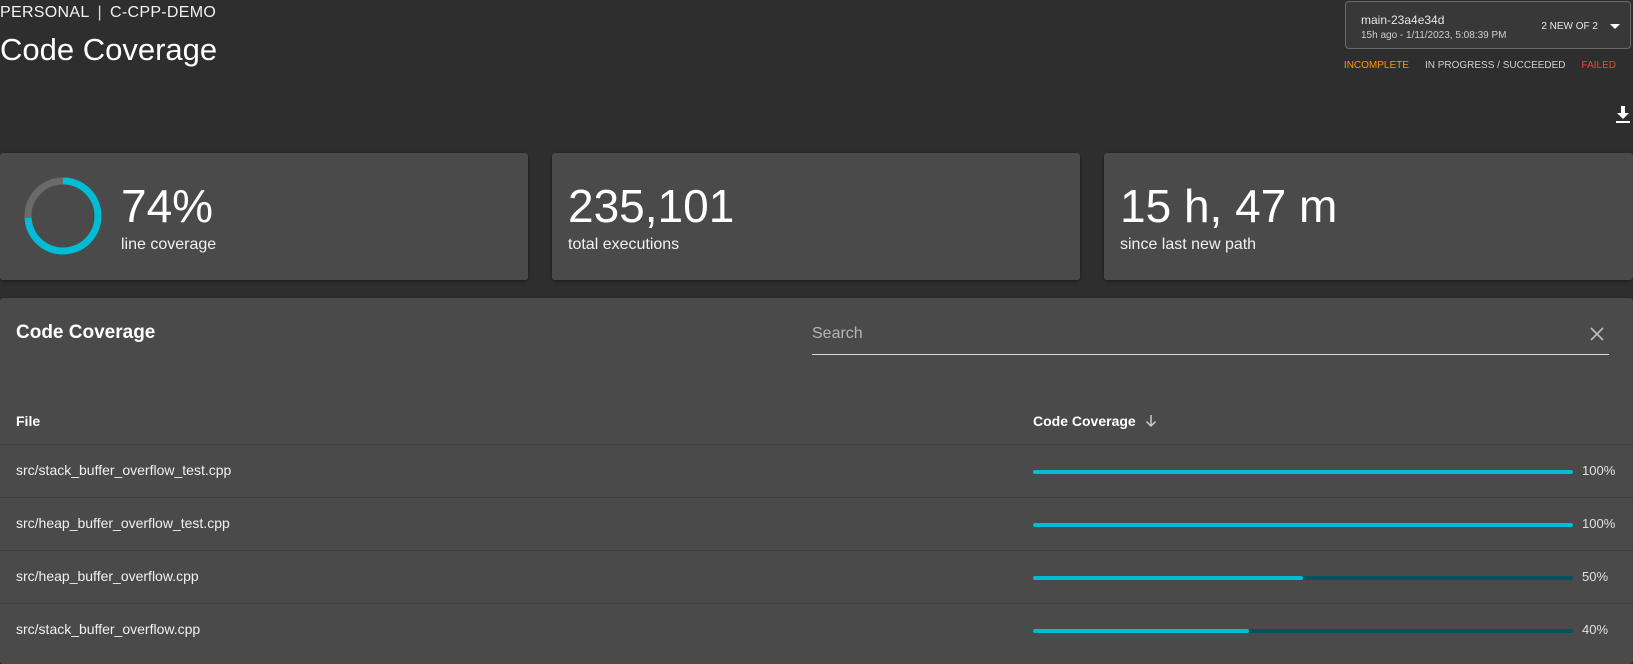 The width and height of the screenshot is (1633, 664). Describe the element at coordinates (1623, 115) in the screenshot. I see `download-icon` at that location.